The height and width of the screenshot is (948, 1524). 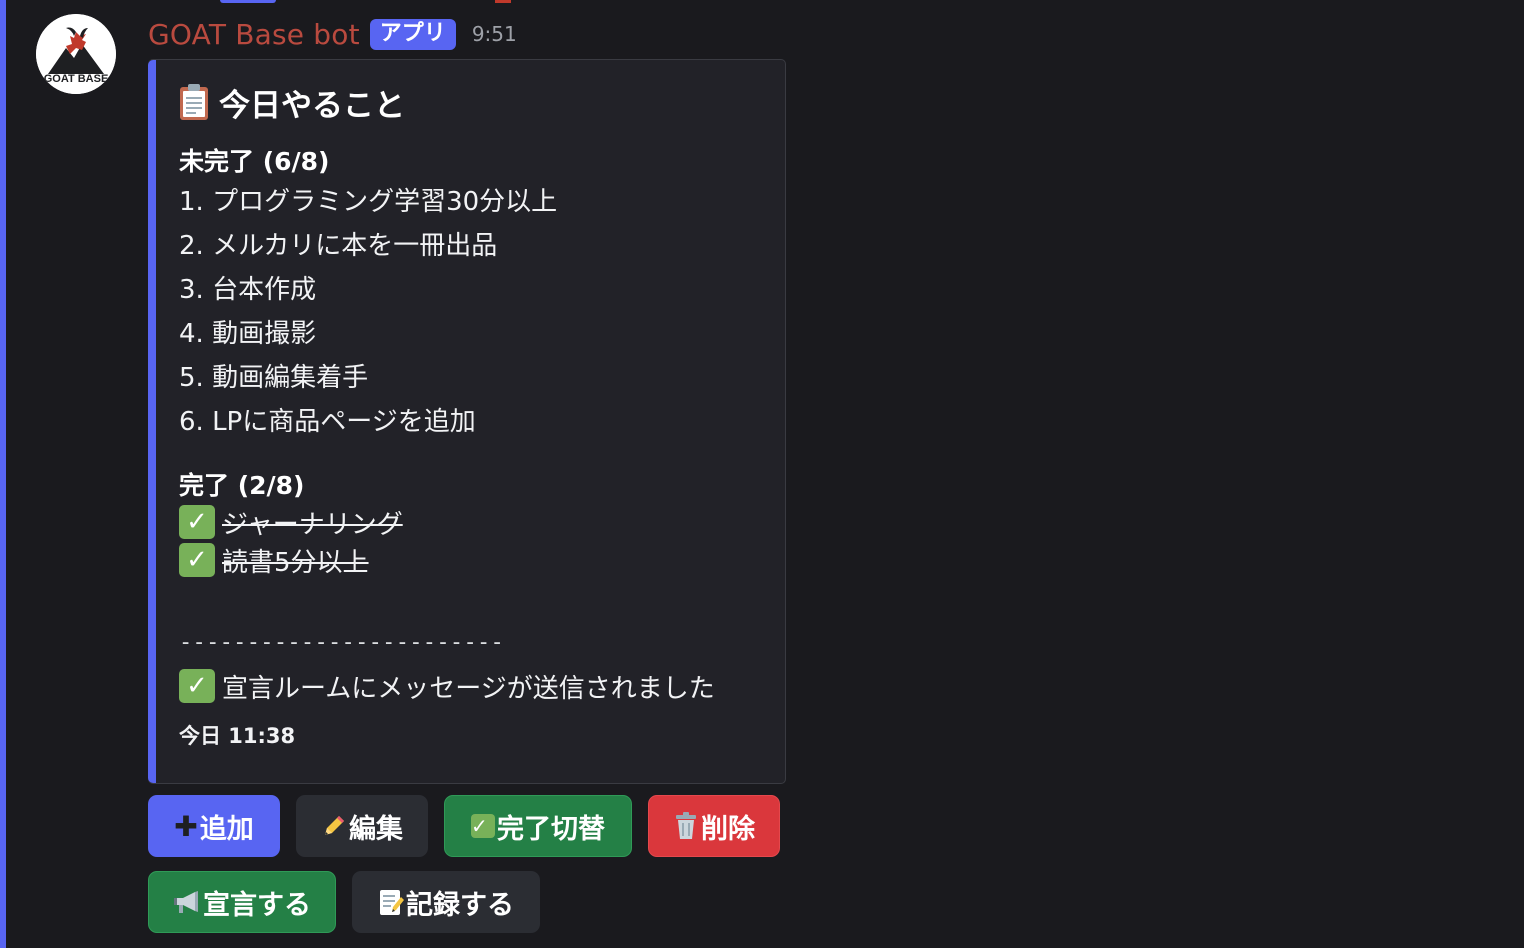 What do you see at coordinates (152, 421) in the screenshot?
I see `embed-accent-bar` at bounding box center [152, 421].